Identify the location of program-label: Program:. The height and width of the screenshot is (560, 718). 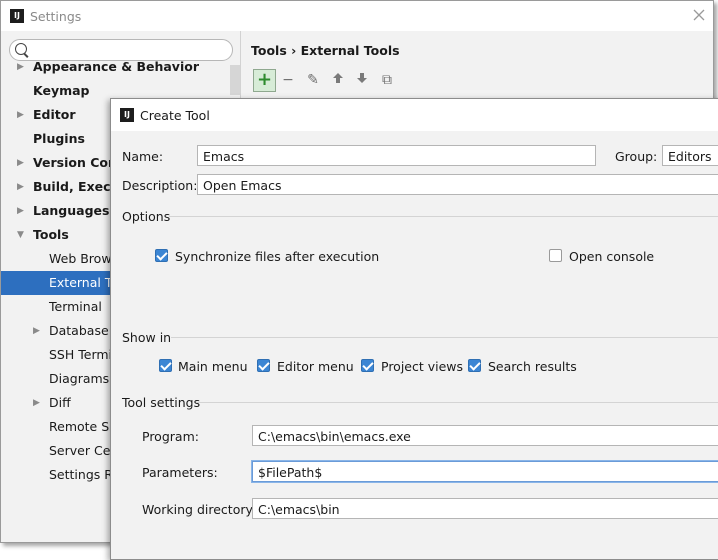
(170, 436).